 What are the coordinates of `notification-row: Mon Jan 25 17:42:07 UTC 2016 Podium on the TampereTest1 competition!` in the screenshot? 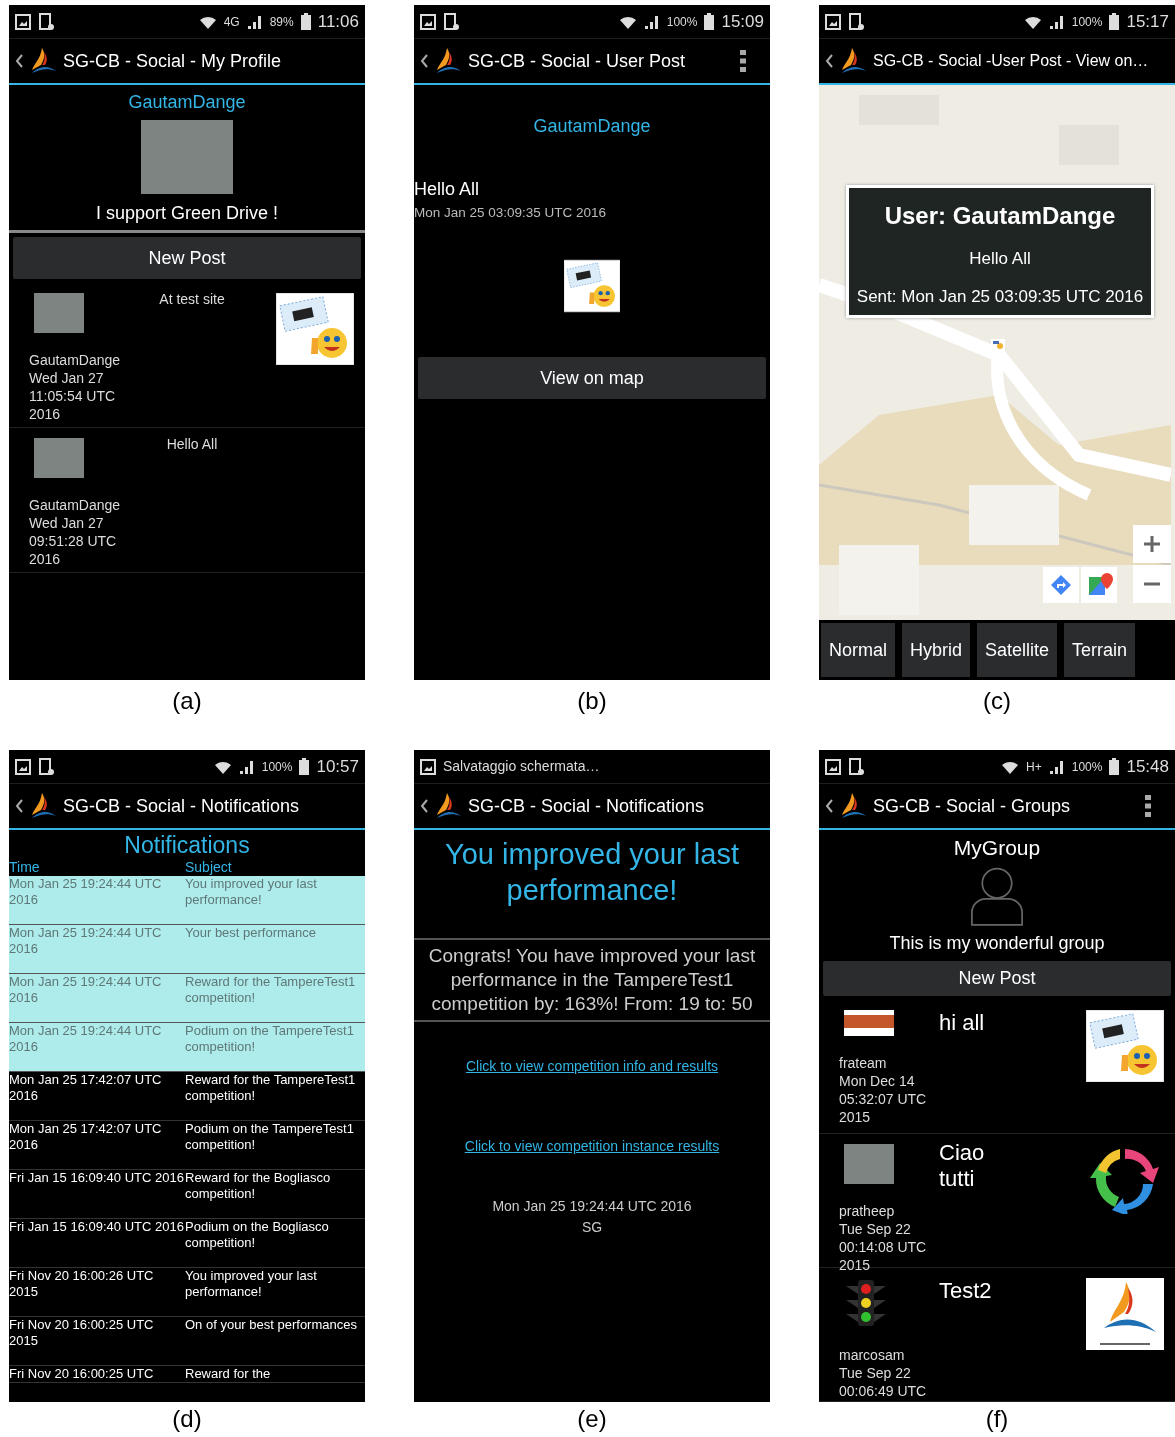 It's located at (187, 1145).